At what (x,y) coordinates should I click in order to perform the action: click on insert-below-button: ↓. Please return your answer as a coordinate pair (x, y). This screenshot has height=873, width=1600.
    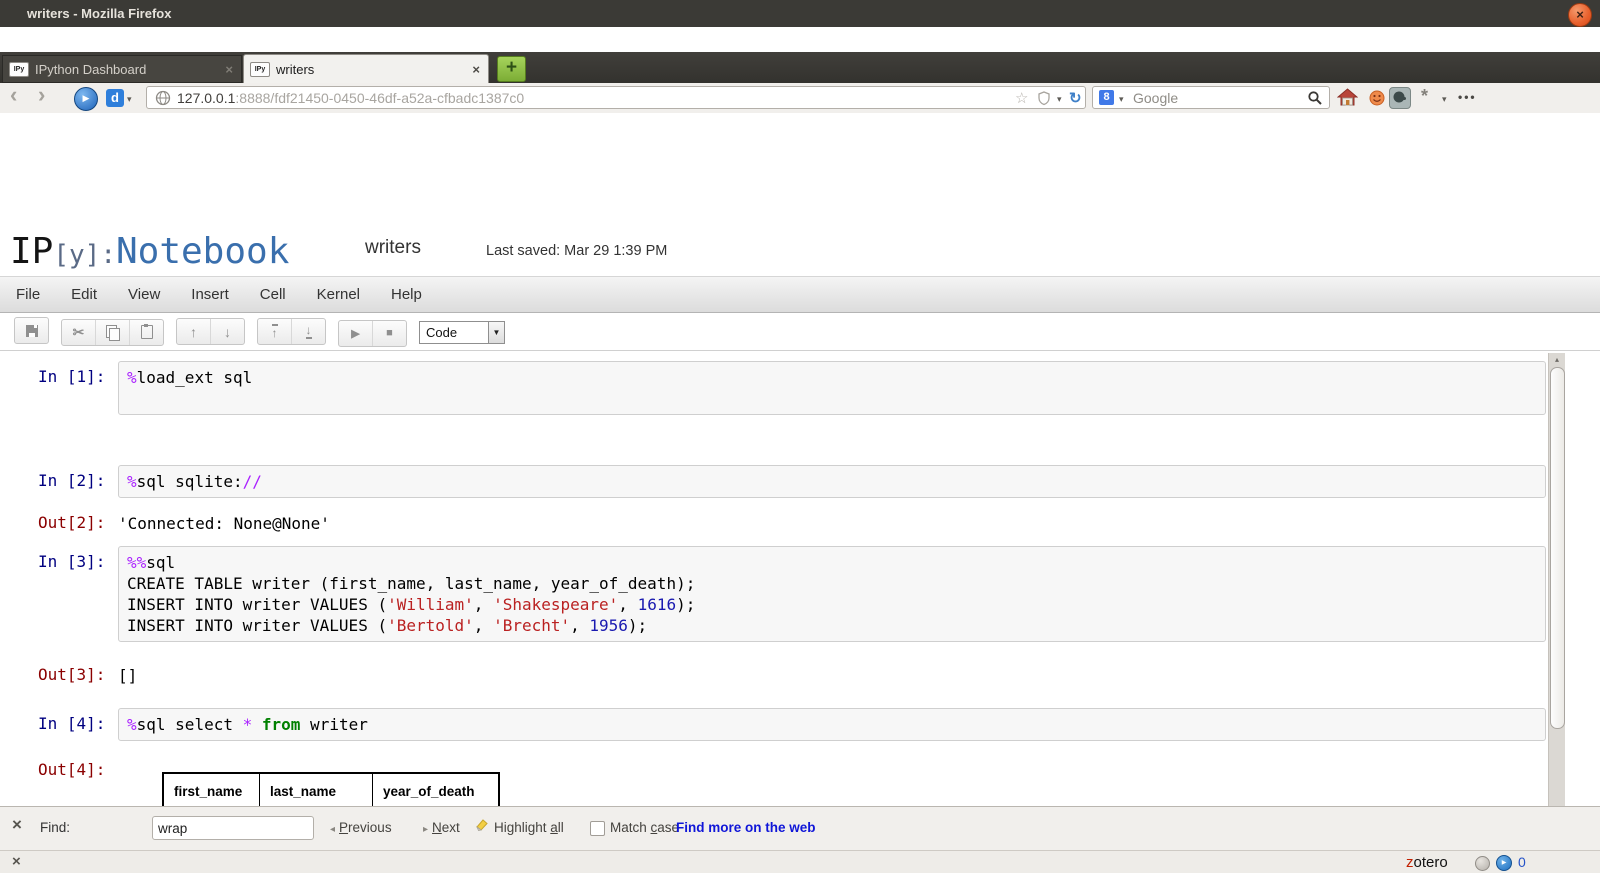
    Looking at the image, I should click on (308, 331).